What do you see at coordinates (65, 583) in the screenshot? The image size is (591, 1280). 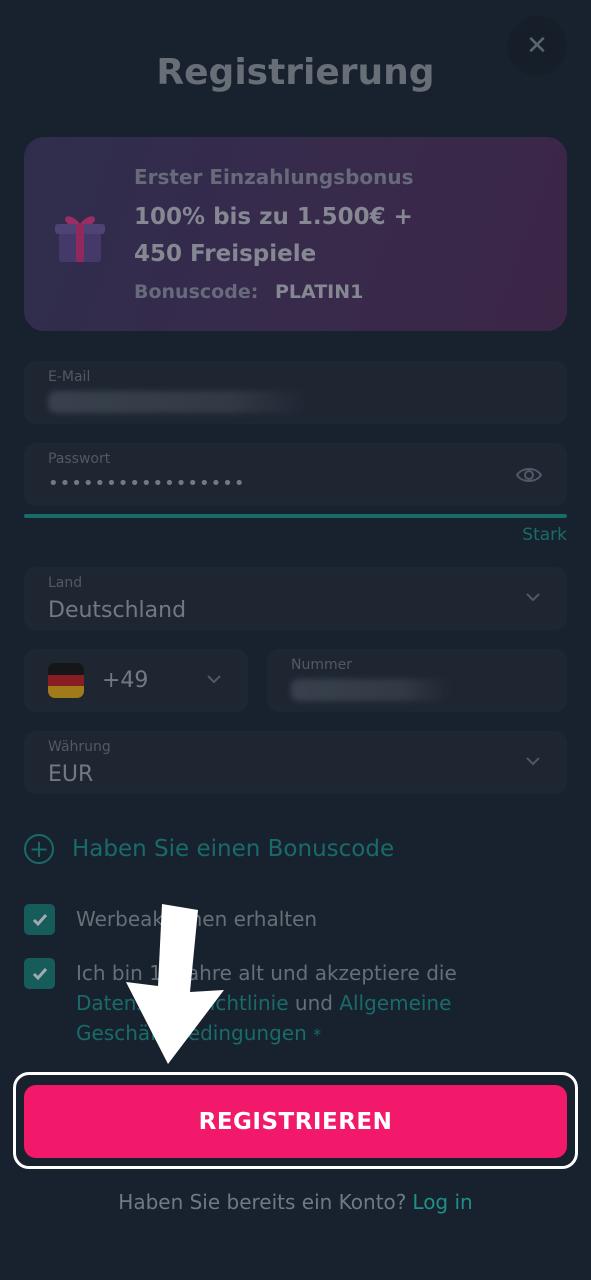 I see `country-label: Land` at bounding box center [65, 583].